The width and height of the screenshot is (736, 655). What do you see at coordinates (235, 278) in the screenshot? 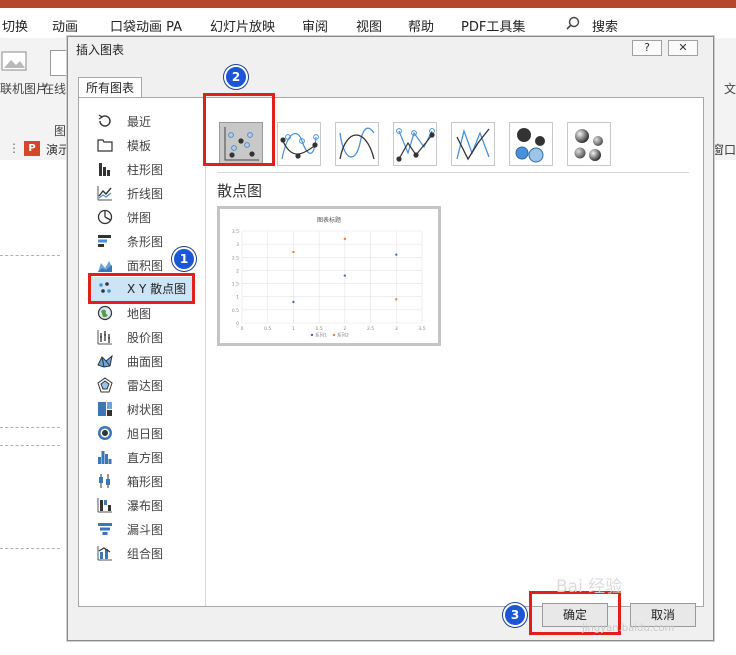
I see `chart-y-tick-labels: 0 0.5 1 1.5 2 2.5 3 3.5` at bounding box center [235, 278].